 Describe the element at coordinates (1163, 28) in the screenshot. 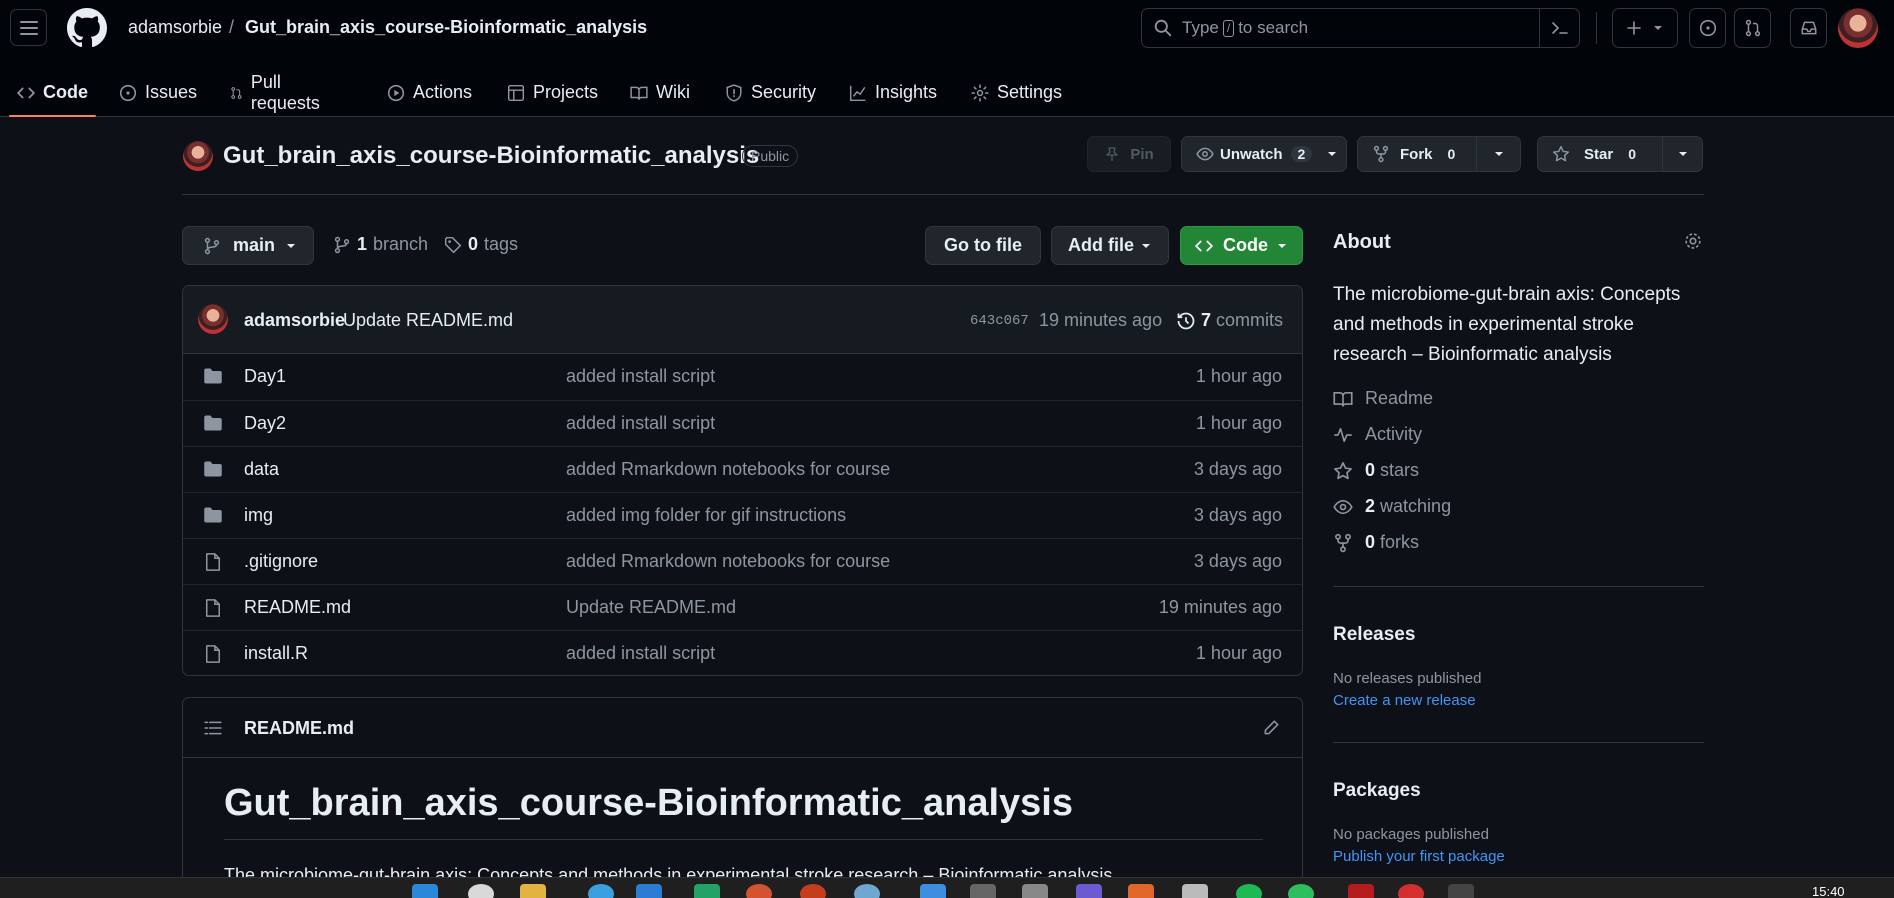

I see `search-icon` at that location.